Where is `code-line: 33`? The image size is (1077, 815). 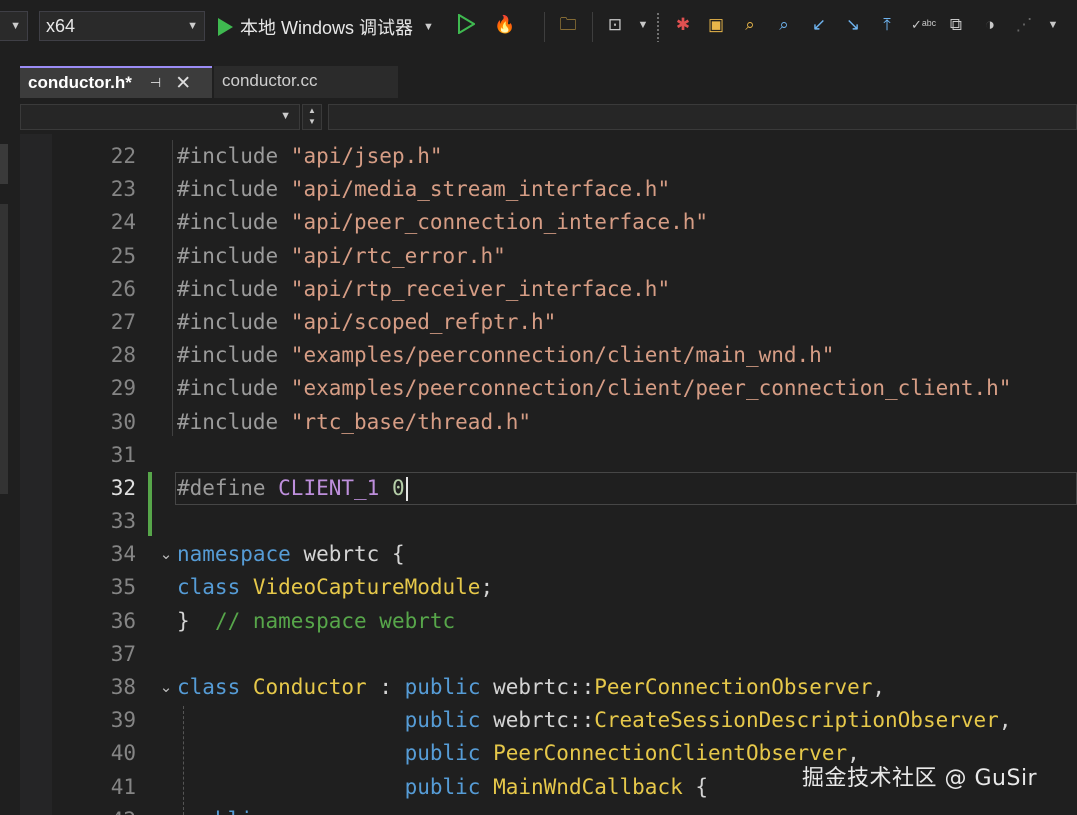 code-line: 33 is located at coordinates (548, 521).